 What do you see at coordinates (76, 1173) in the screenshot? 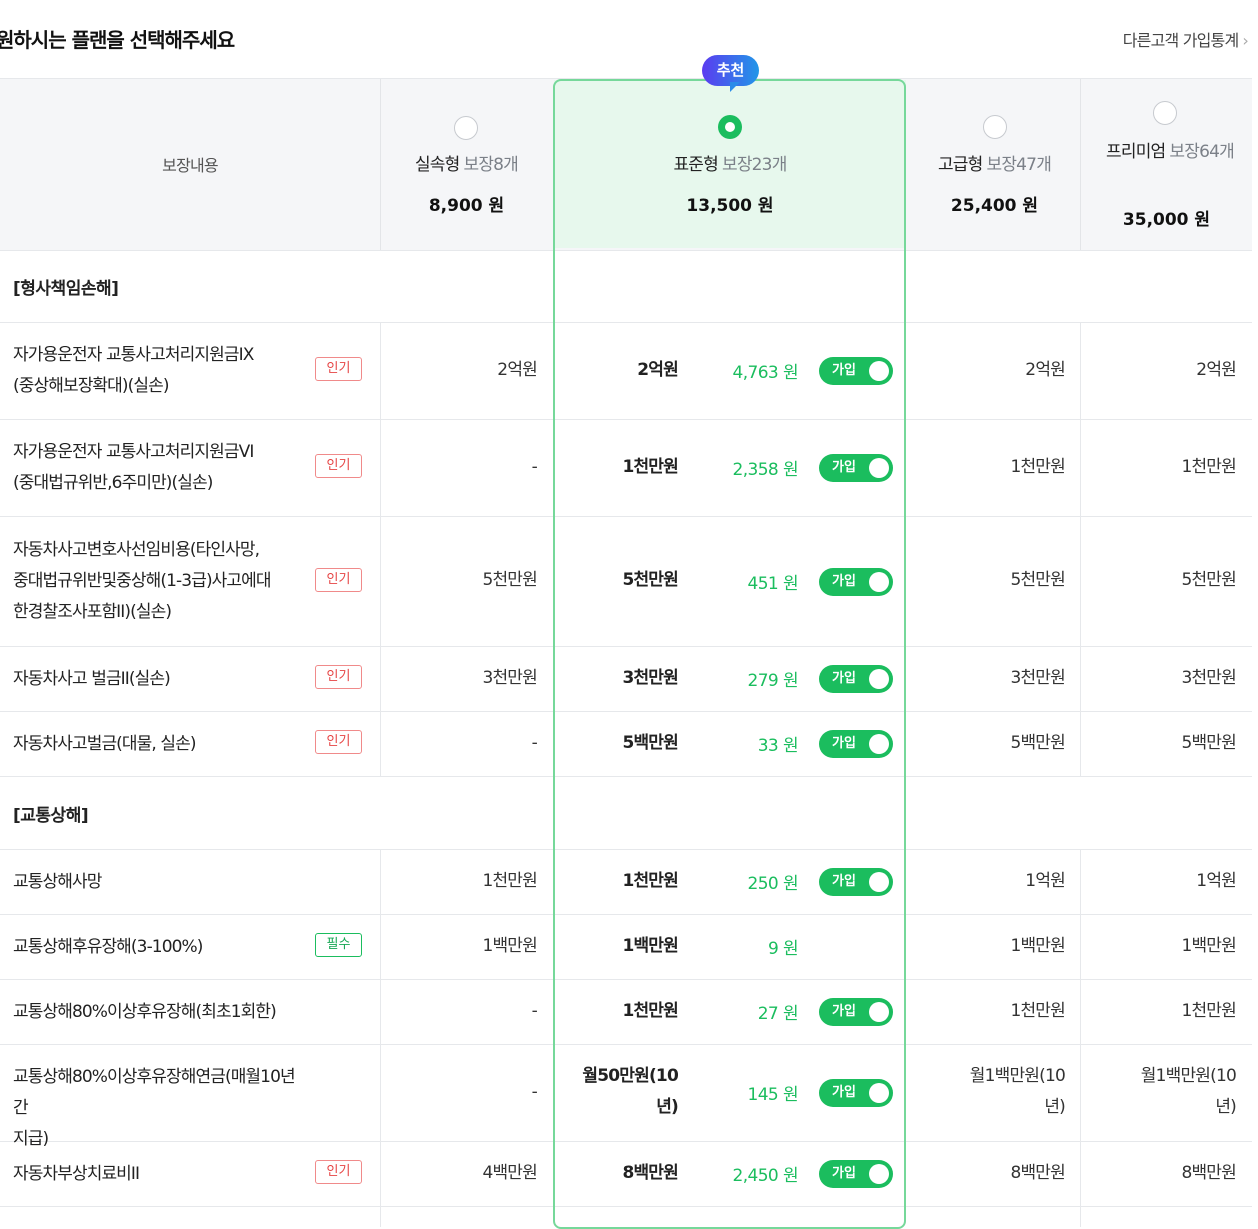
I see `coverage-name: 자동차부상치료비II` at bounding box center [76, 1173].